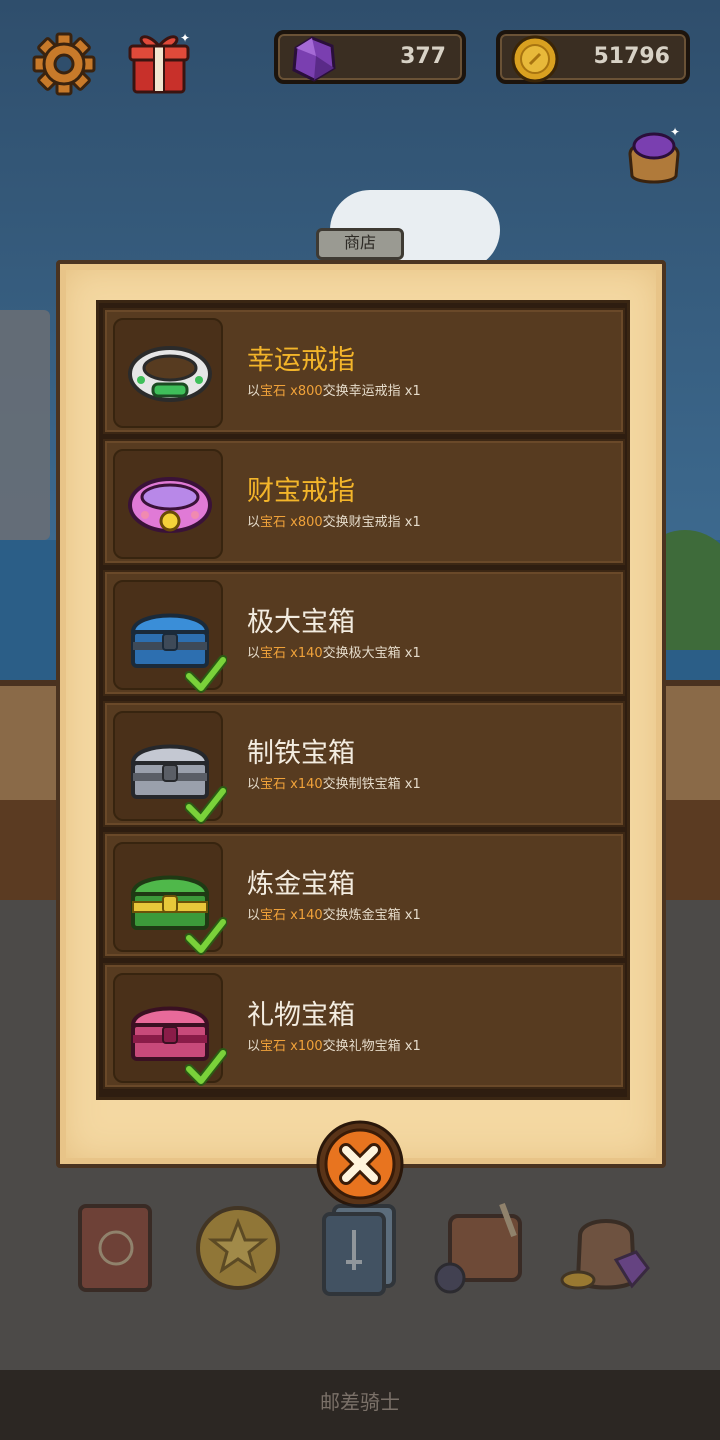 The image size is (720, 1440). I want to click on desc-suffix: 交换制铁宝箱 x1, so click(371, 784).